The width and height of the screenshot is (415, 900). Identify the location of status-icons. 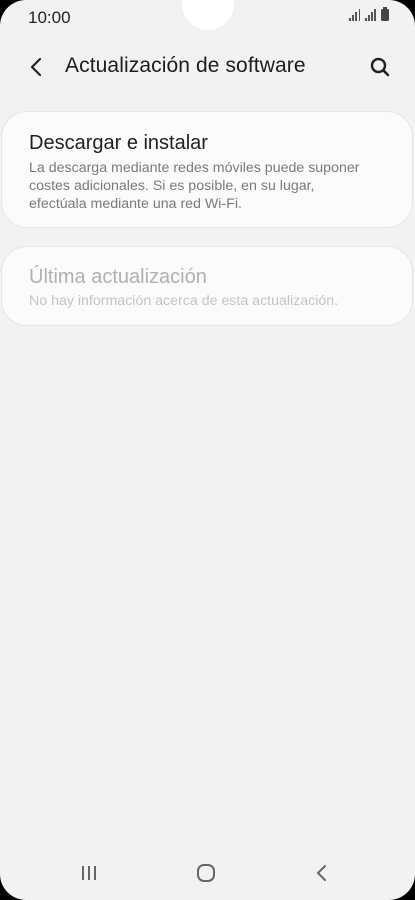
(369, 14).